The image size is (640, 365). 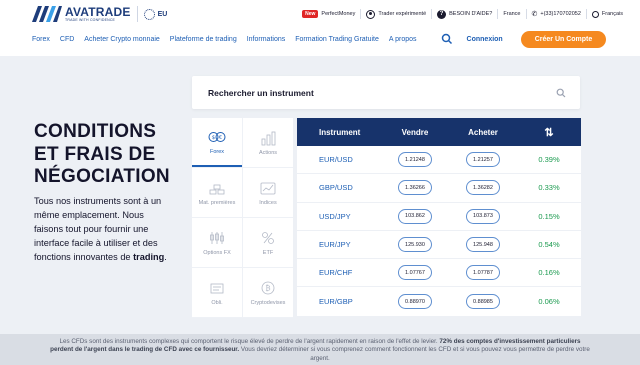 What do you see at coordinates (81, 14) in the screenshot?
I see `avatrade-logo: AVATRADE TRADE WITH CONFIDENCE` at bounding box center [81, 14].